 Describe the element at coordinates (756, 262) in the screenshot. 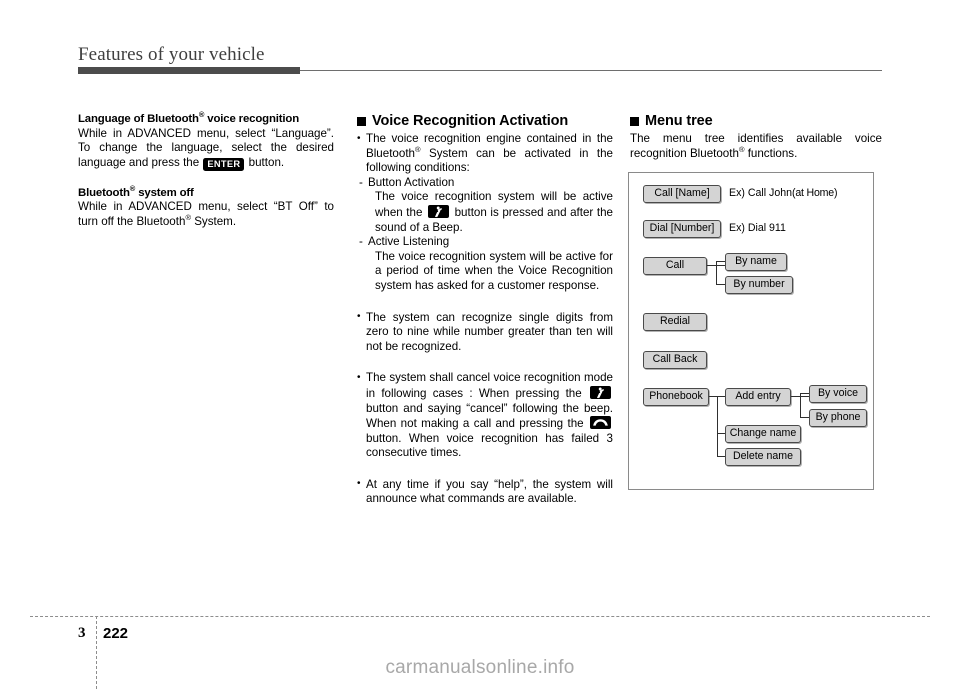

I see `tree-node-by-name: By name` at that location.